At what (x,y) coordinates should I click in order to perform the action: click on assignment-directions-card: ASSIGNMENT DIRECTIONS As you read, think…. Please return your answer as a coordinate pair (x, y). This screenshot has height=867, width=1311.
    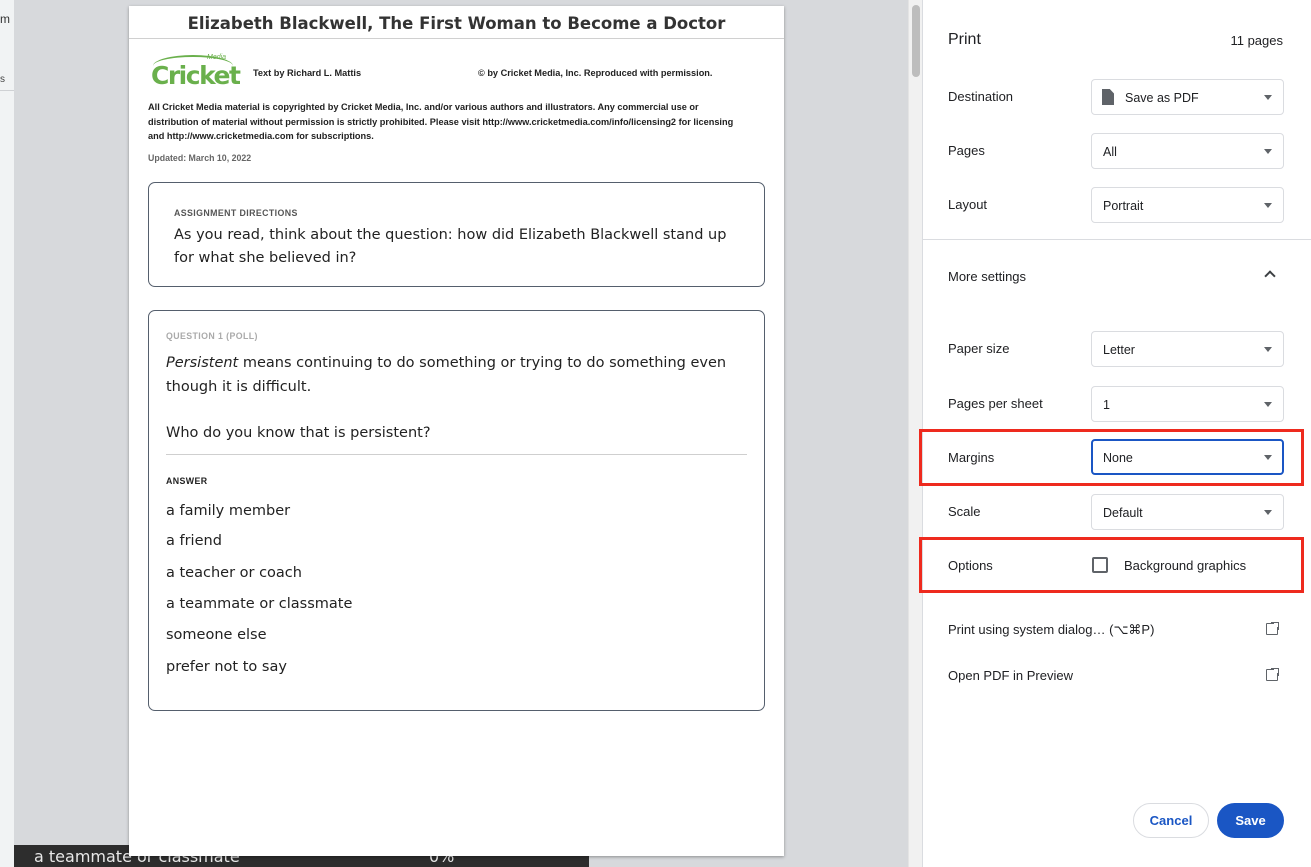
    Looking at the image, I should click on (456, 234).